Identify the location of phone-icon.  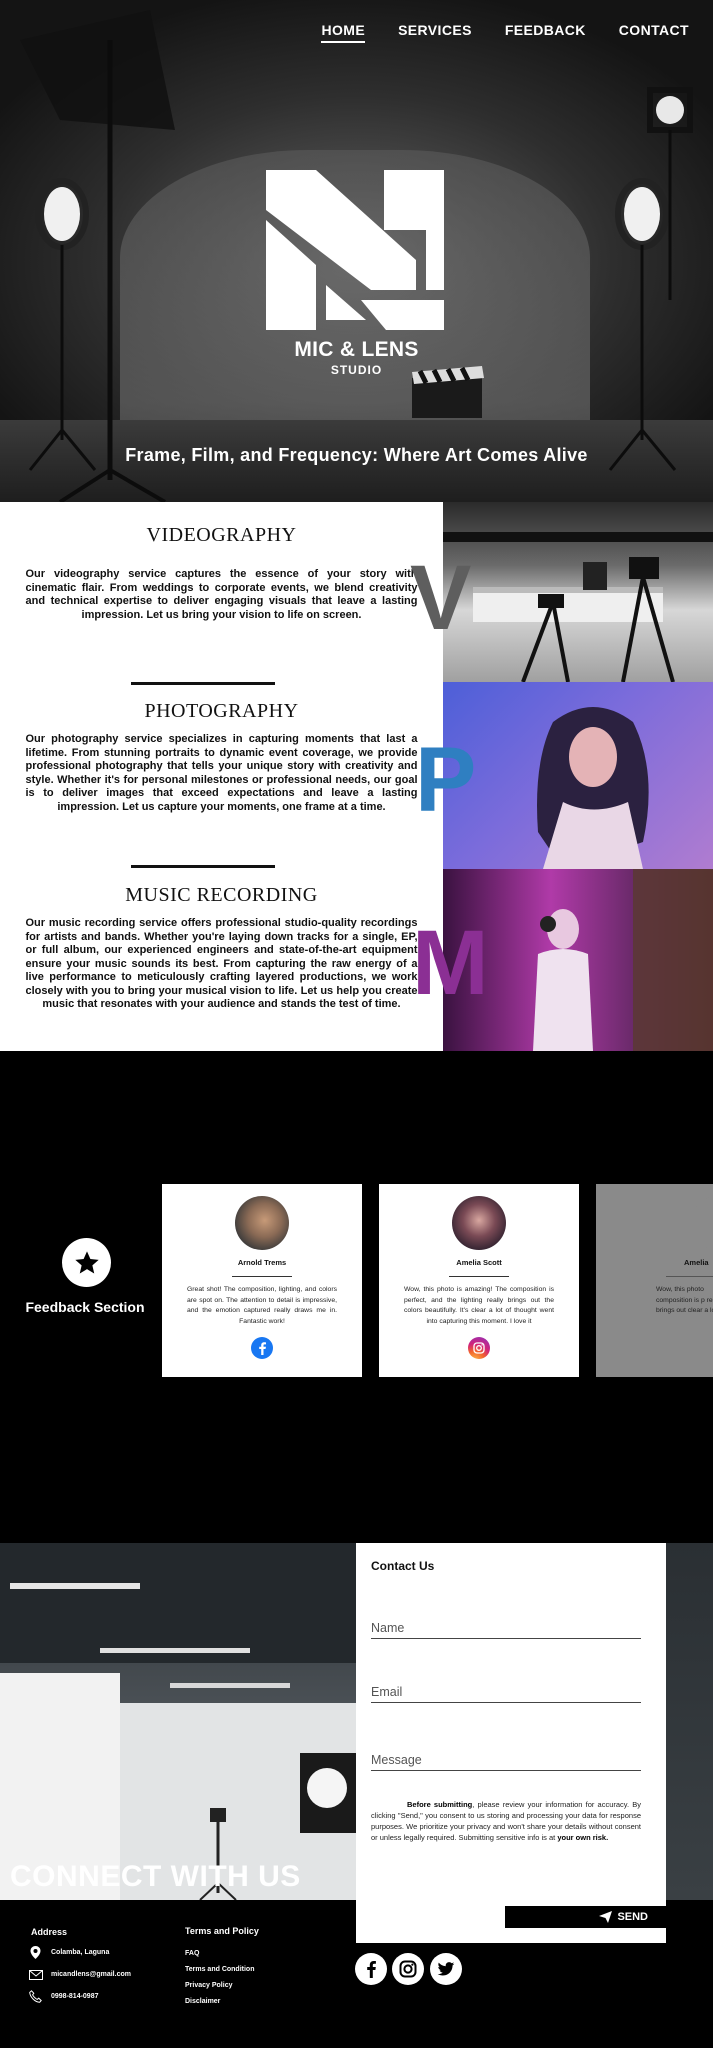
(35, 1996).